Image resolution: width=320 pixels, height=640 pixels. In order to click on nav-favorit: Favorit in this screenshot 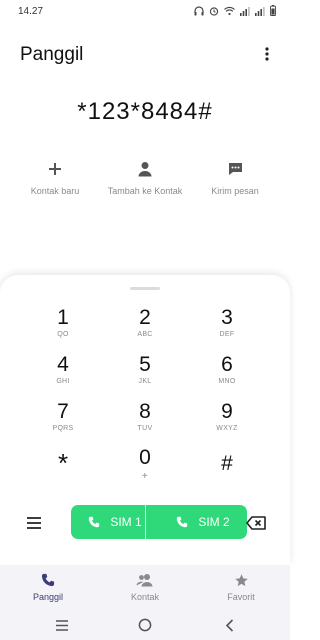, I will do `click(241, 586)`.